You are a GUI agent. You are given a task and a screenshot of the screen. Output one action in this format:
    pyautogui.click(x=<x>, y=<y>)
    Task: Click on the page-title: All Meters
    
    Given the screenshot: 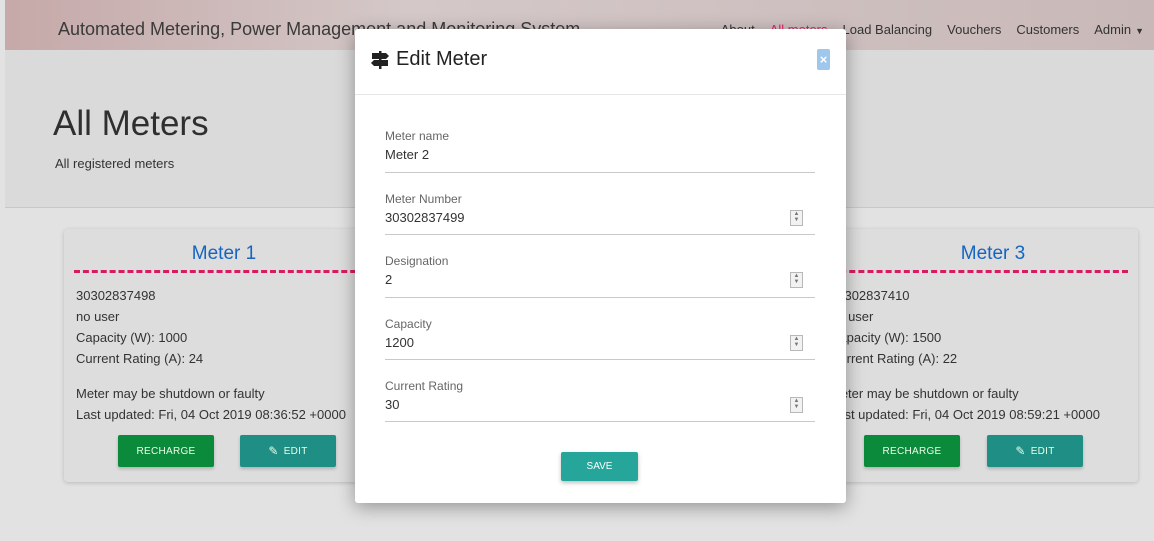 What is the action you would take?
    pyautogui.click(x=131, y=123)
    